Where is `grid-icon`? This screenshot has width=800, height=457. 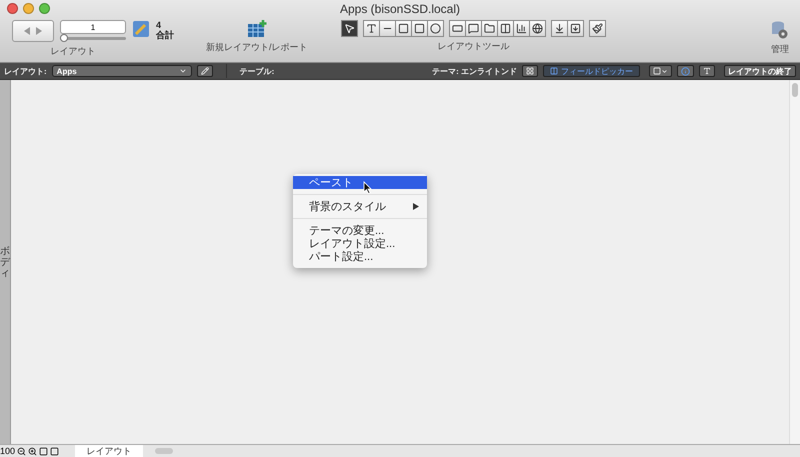 grid-icon is located at coordinates (530, 71).